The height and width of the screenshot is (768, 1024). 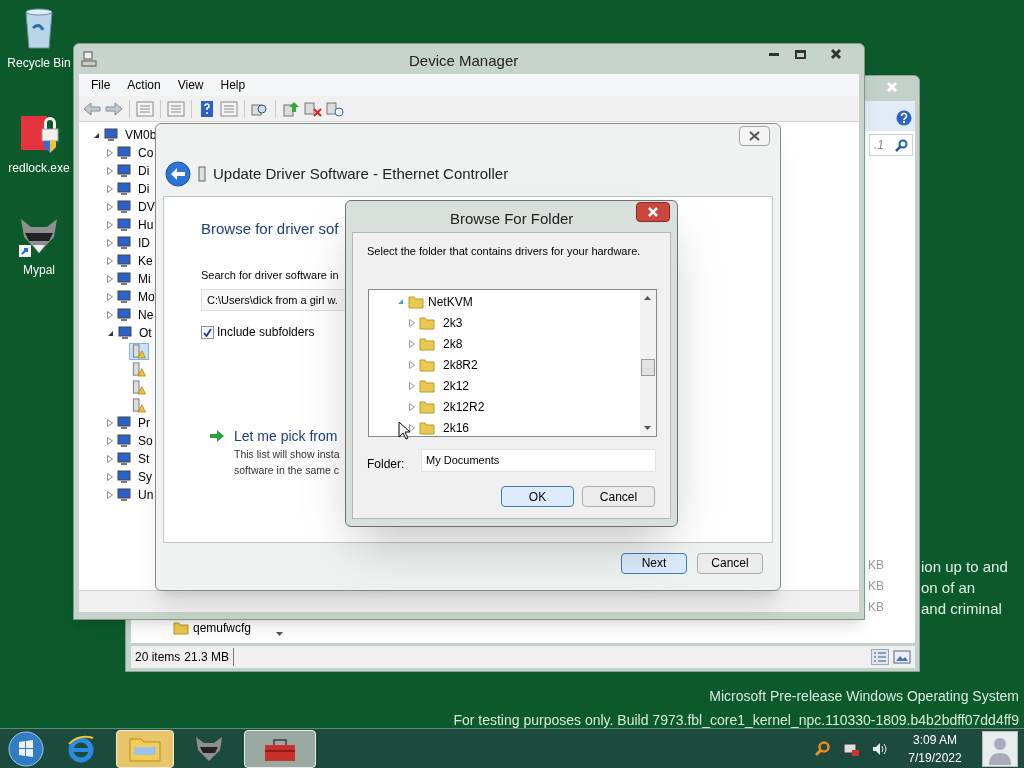 What do you see at coordinates (207, 332) in the screenshot?
I see `checkbox` at bounding box center [207, 332].